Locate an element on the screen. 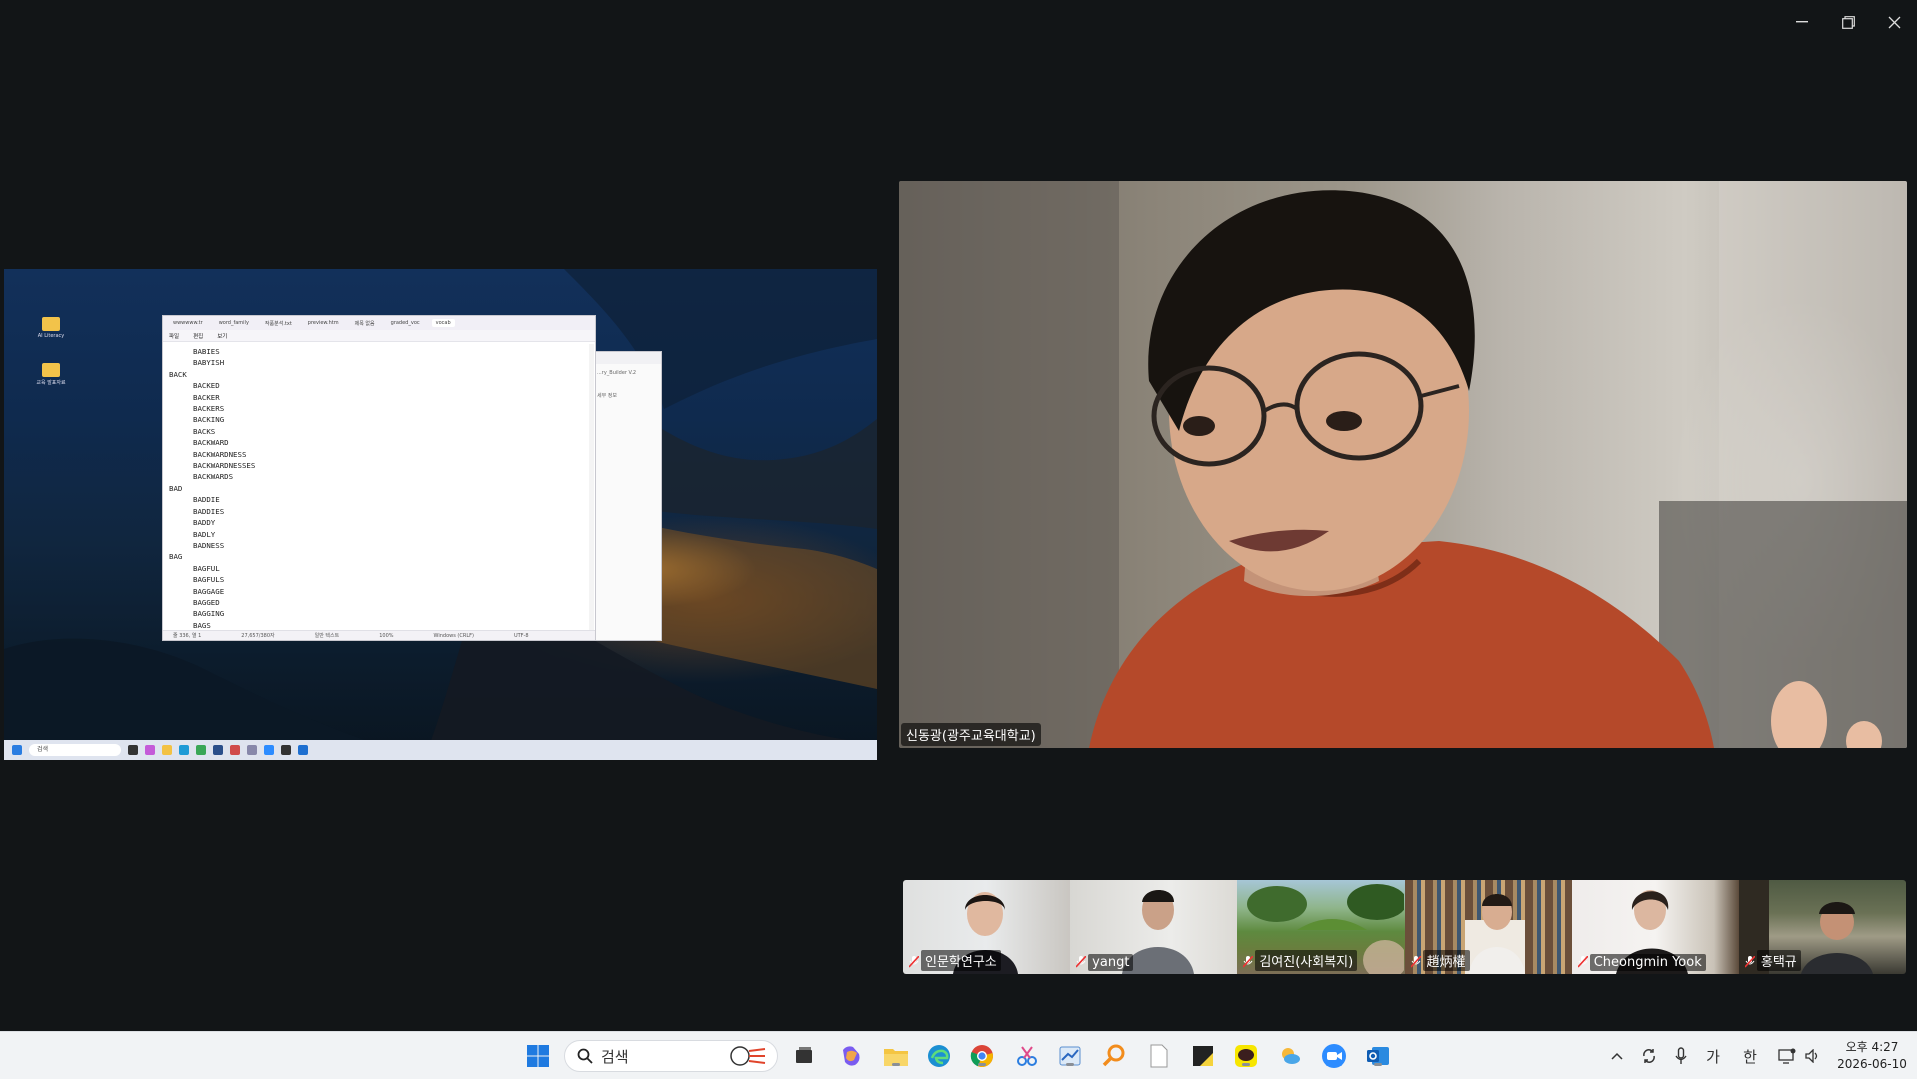 Image resolution: width=1917 pixels, height=1079 pixels. participant-tile: 趙炳權 is located at coordinates (1488, 927).